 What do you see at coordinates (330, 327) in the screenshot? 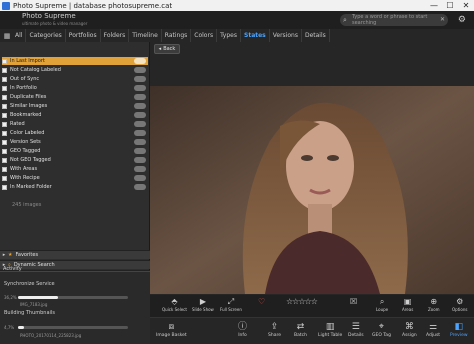
I see `light-table-icon: ▥` at bounding box center [330, 327].